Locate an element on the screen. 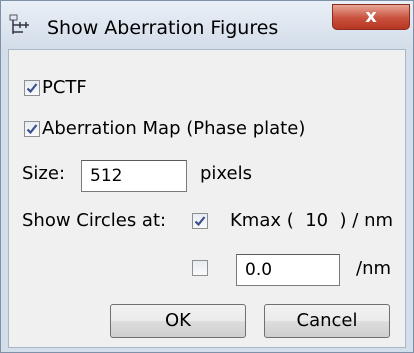 This screenshot has width=414, height=353. size-label: Size: is located at coordinates (44, 173).